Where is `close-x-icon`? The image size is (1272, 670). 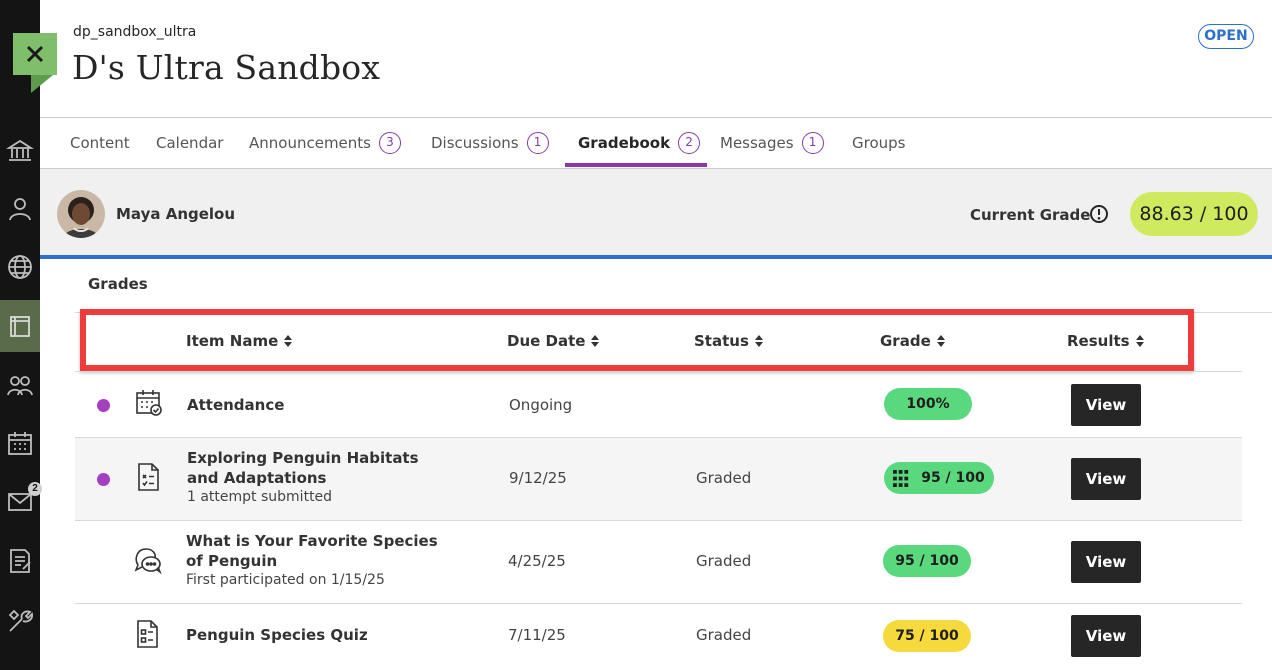 close-x-icon is located at coordinates (35, 54).